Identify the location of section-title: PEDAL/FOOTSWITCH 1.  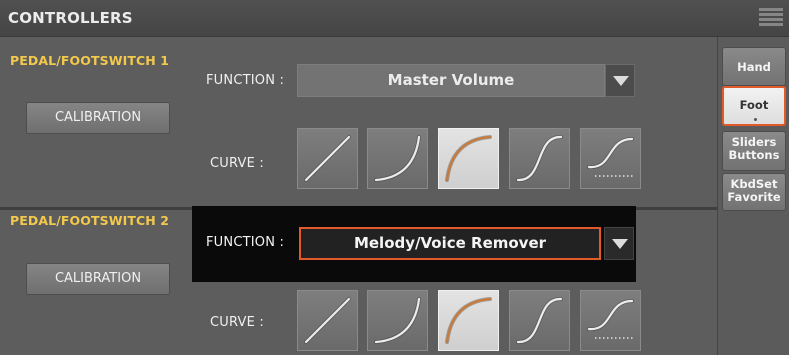
(90, 60).